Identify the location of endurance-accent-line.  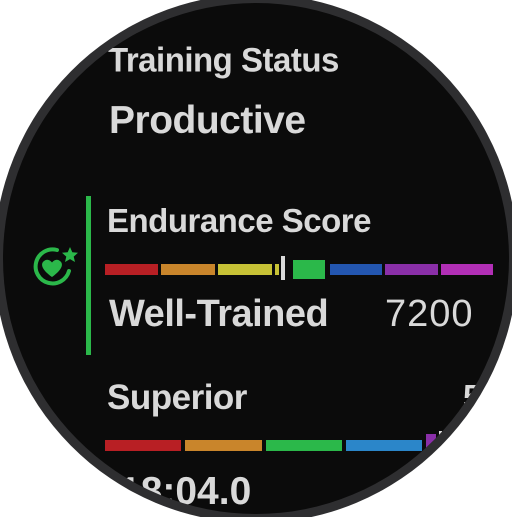
(88, 275).